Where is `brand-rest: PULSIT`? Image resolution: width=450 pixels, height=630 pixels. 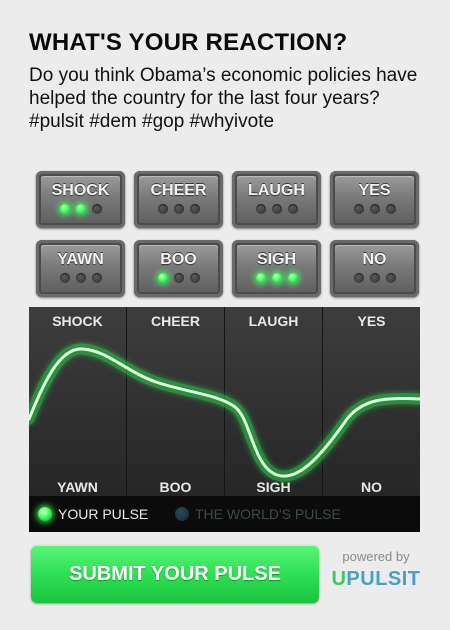 brand-rest: PULSIT is located at coordinates (383, 579).